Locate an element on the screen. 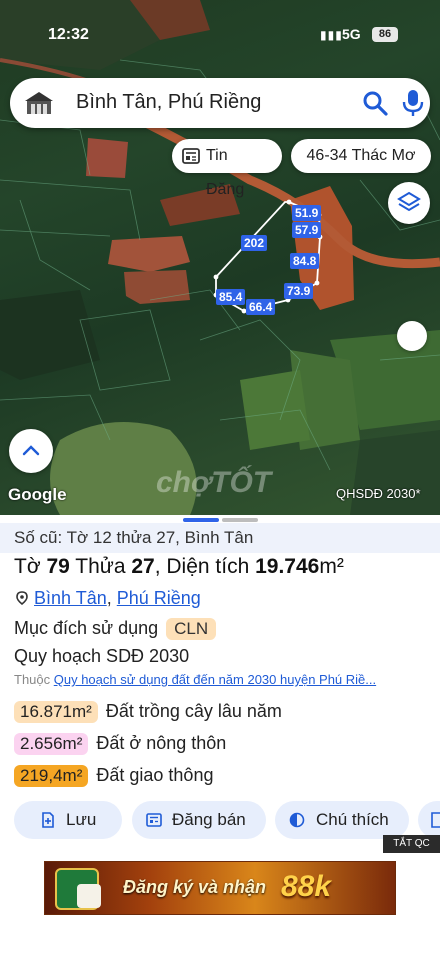  area-value: 19.746 is located at coordinates (287, 566).